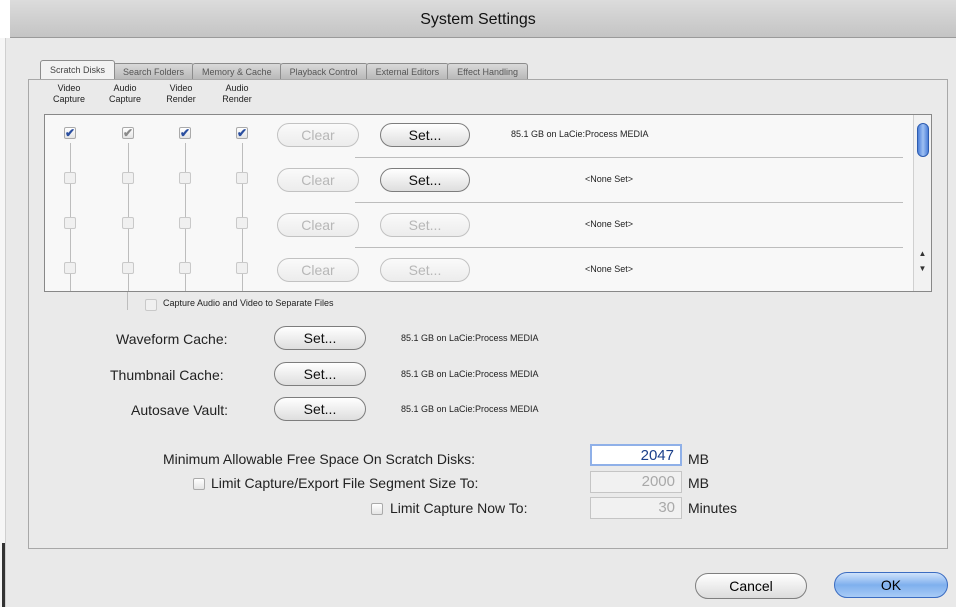 The image size is (956, 607). Describe the element at coordinates (128, 133) in the screenshot. I see `audio-capture-checkbox: ✔` at that location.